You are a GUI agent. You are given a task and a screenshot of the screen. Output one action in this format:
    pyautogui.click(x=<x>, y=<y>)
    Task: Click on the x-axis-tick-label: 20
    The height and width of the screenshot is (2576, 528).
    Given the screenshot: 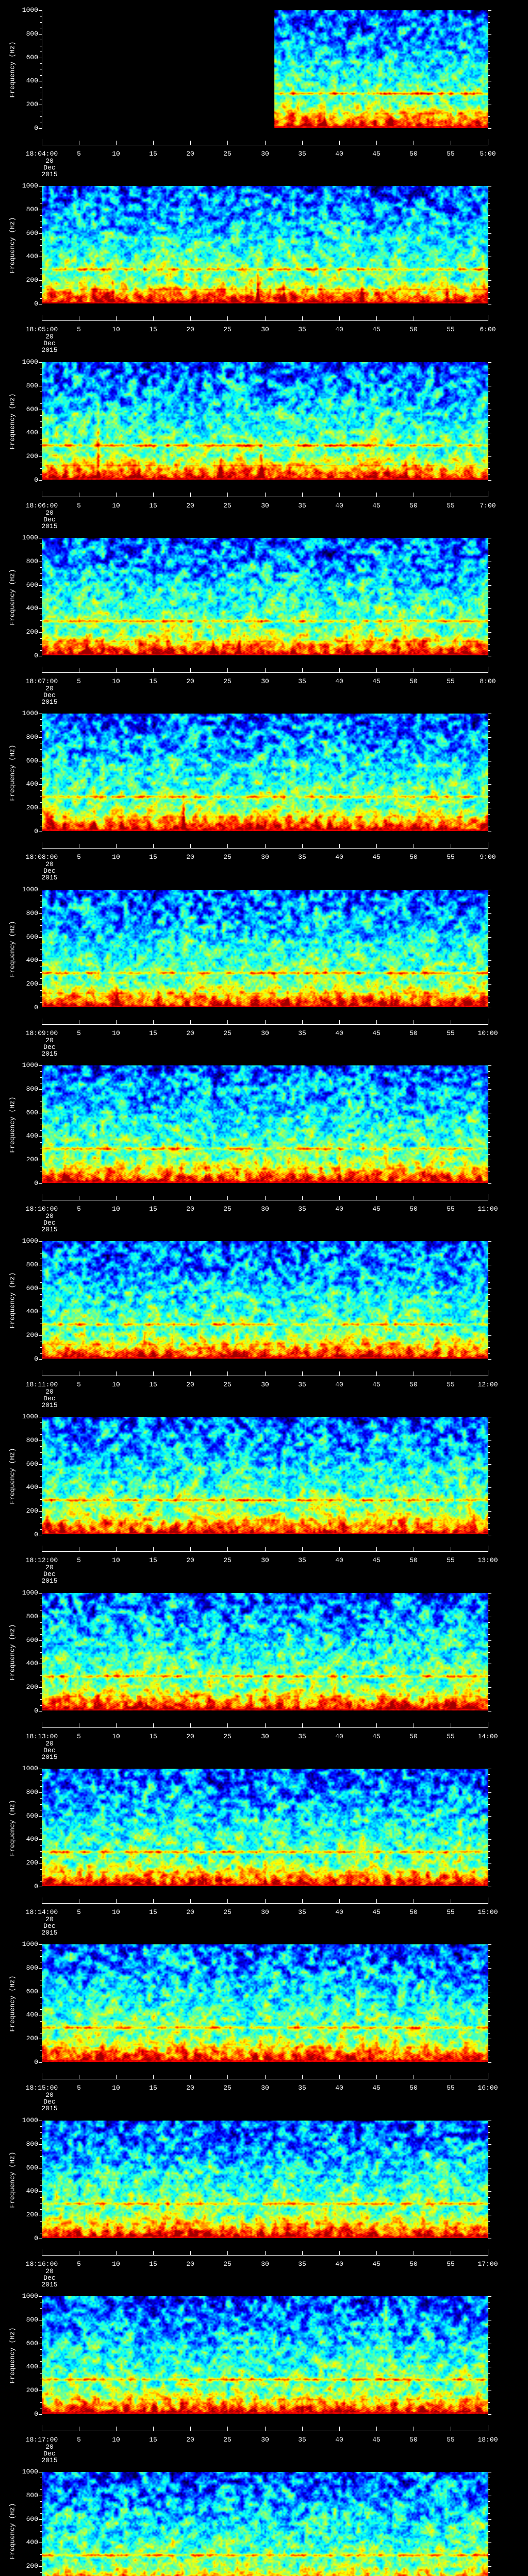 What is the action you would take?
    pyautogui.click(x=190, y=1033)
    